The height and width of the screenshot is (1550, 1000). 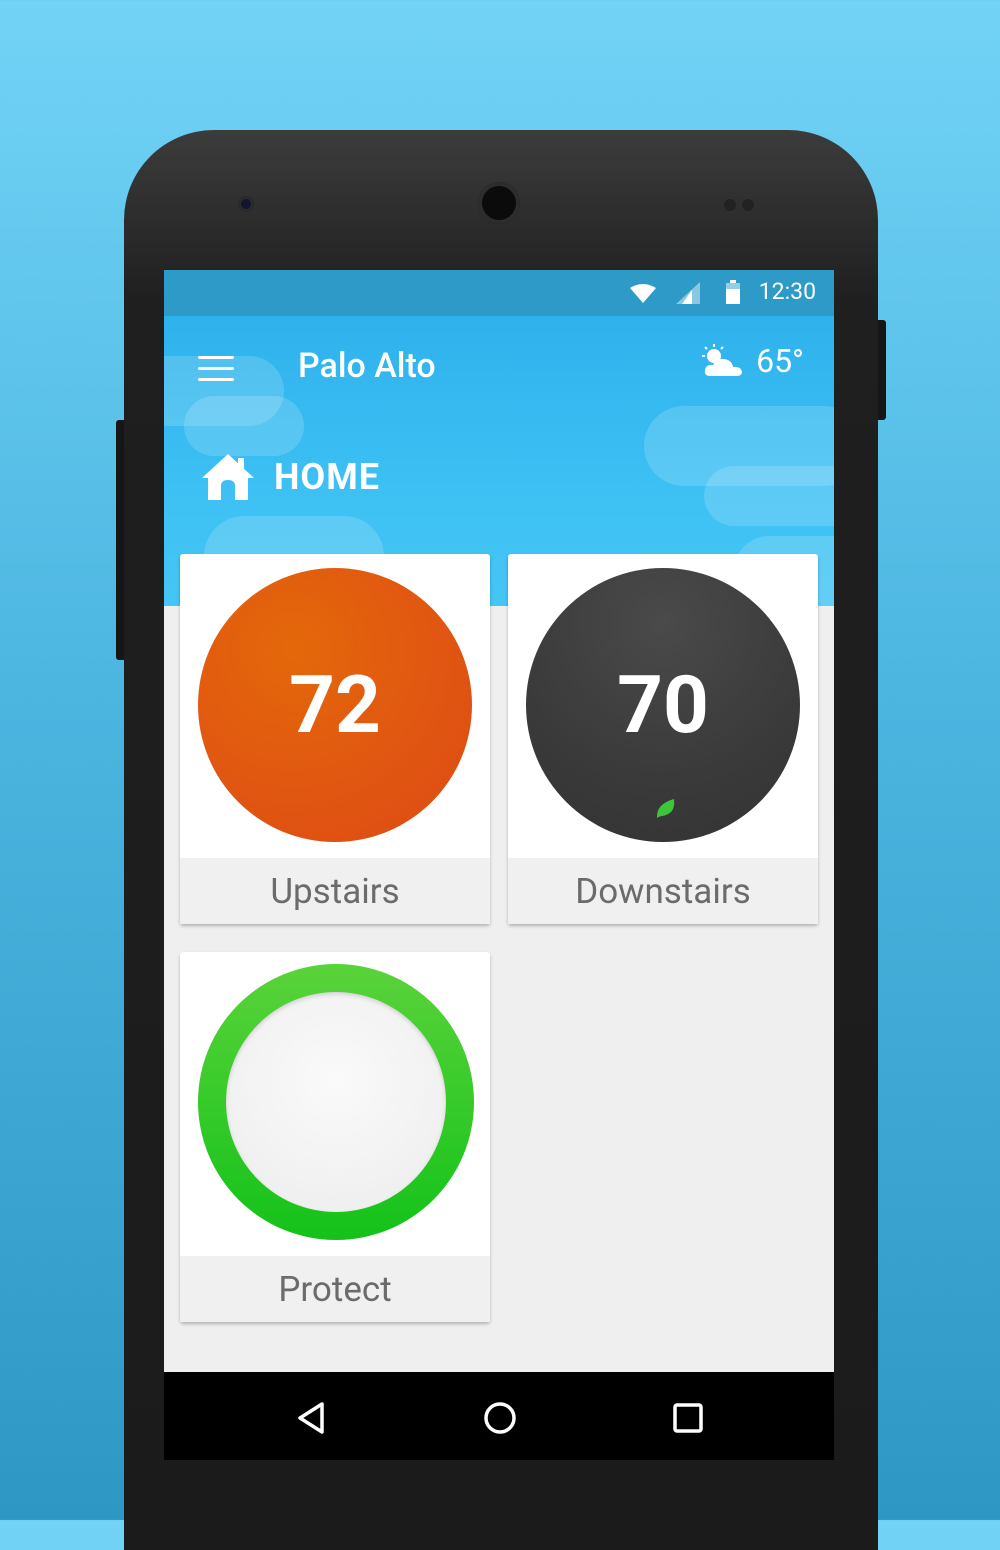 I want to click on device-label: Downstairs, so click(x=663, y=891).